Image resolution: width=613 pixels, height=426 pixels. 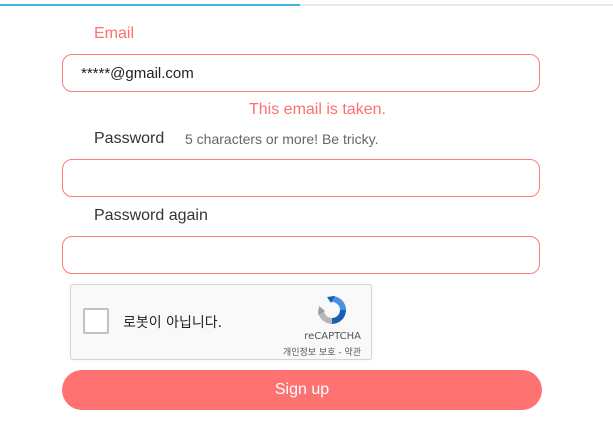 What do you see at coordinates (317, 109) in the screenshot?
I see `email-error-message: This email is taken.` at bounding box center [317, 109].